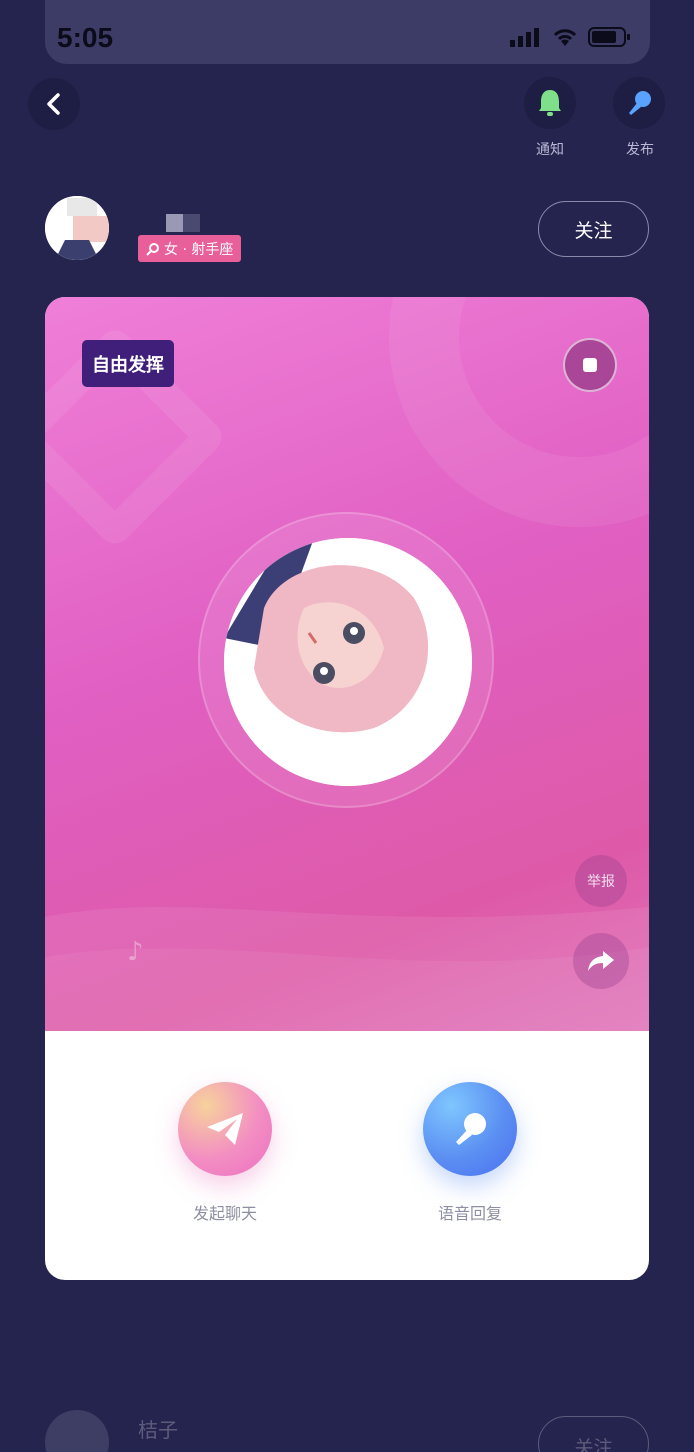 This screenshot has height=1452, width=694. What do you see at coordinates (158, 1430) in the screenshot?
I see `next-item-name: 桔子` at bounding box center [158, 1430].